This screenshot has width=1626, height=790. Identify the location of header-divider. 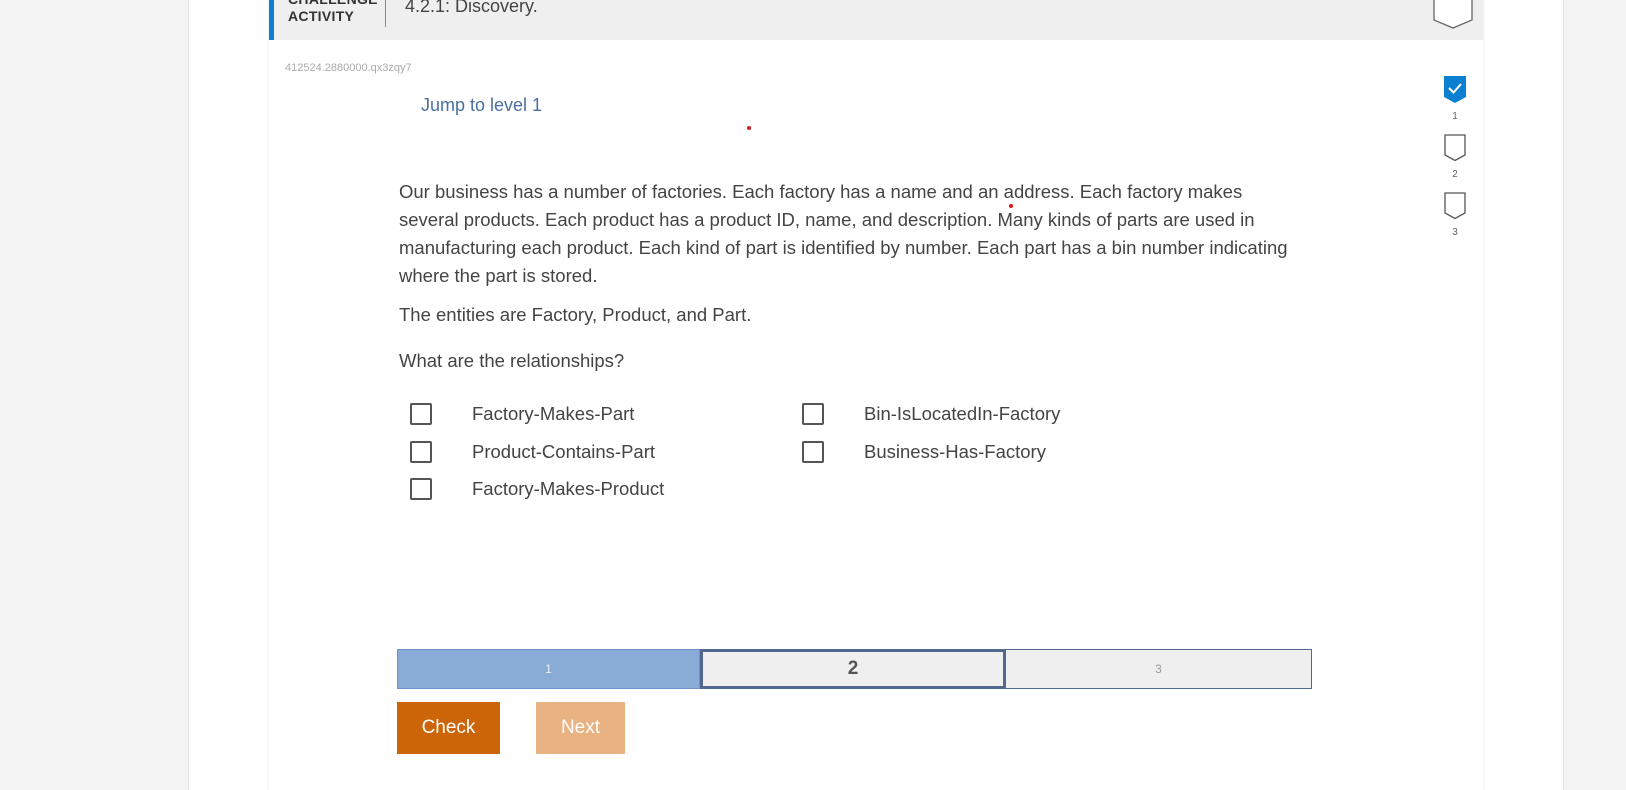
(385, 13).